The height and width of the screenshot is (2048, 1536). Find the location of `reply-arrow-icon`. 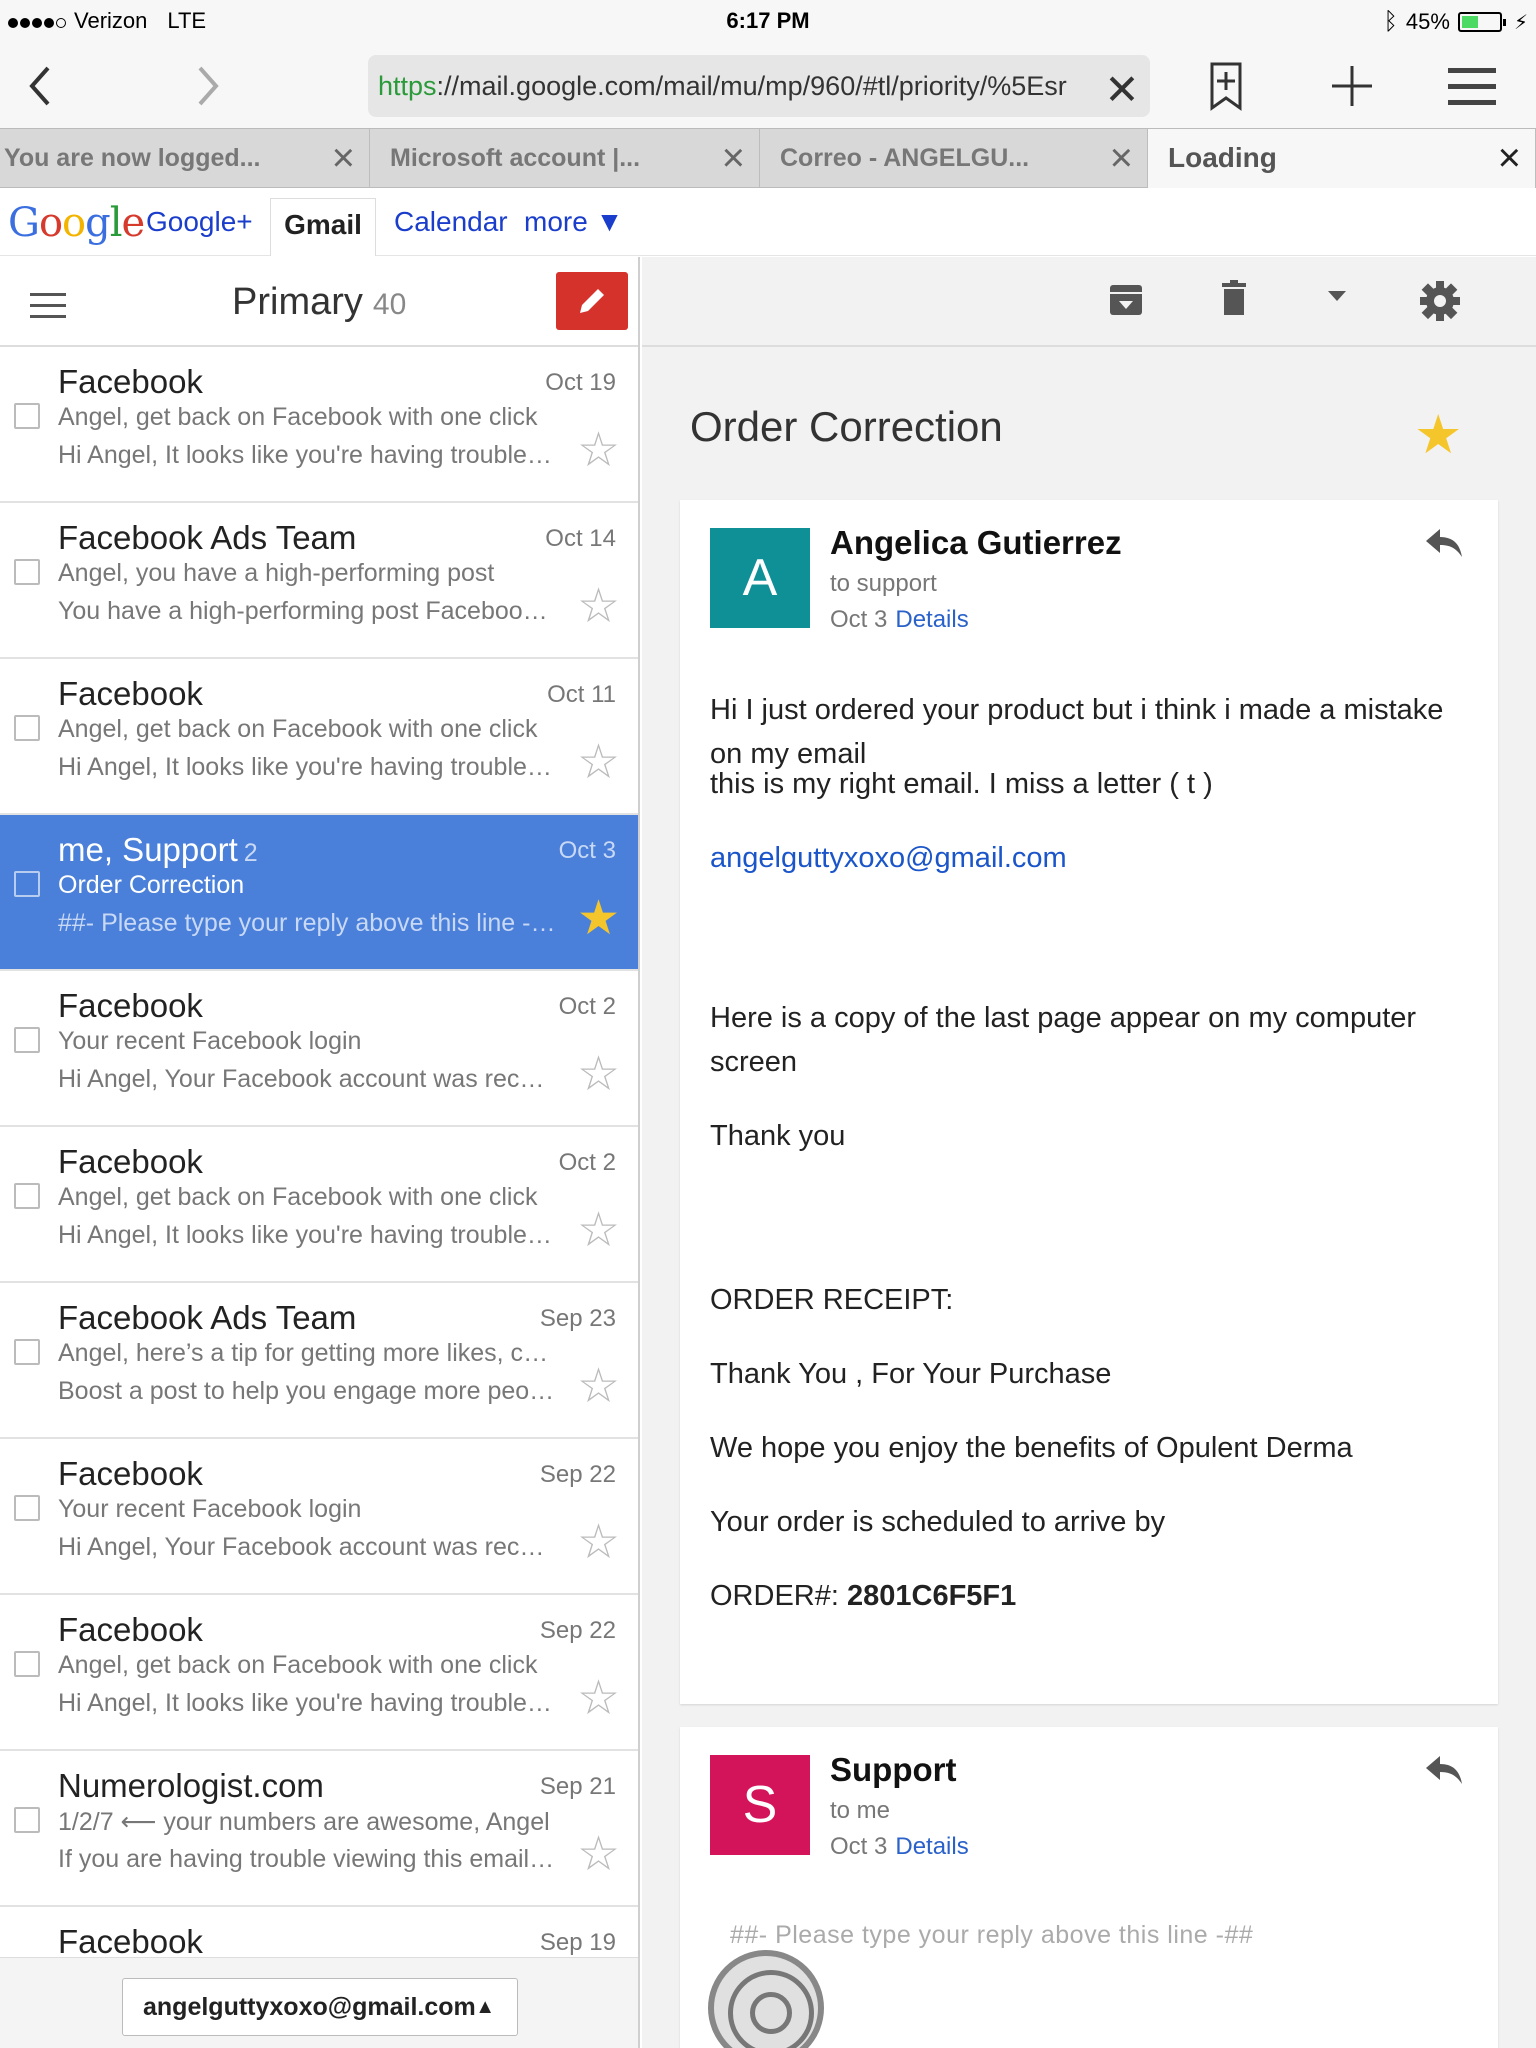

reply-arrow-icon is located at coordinates (1444, 543).